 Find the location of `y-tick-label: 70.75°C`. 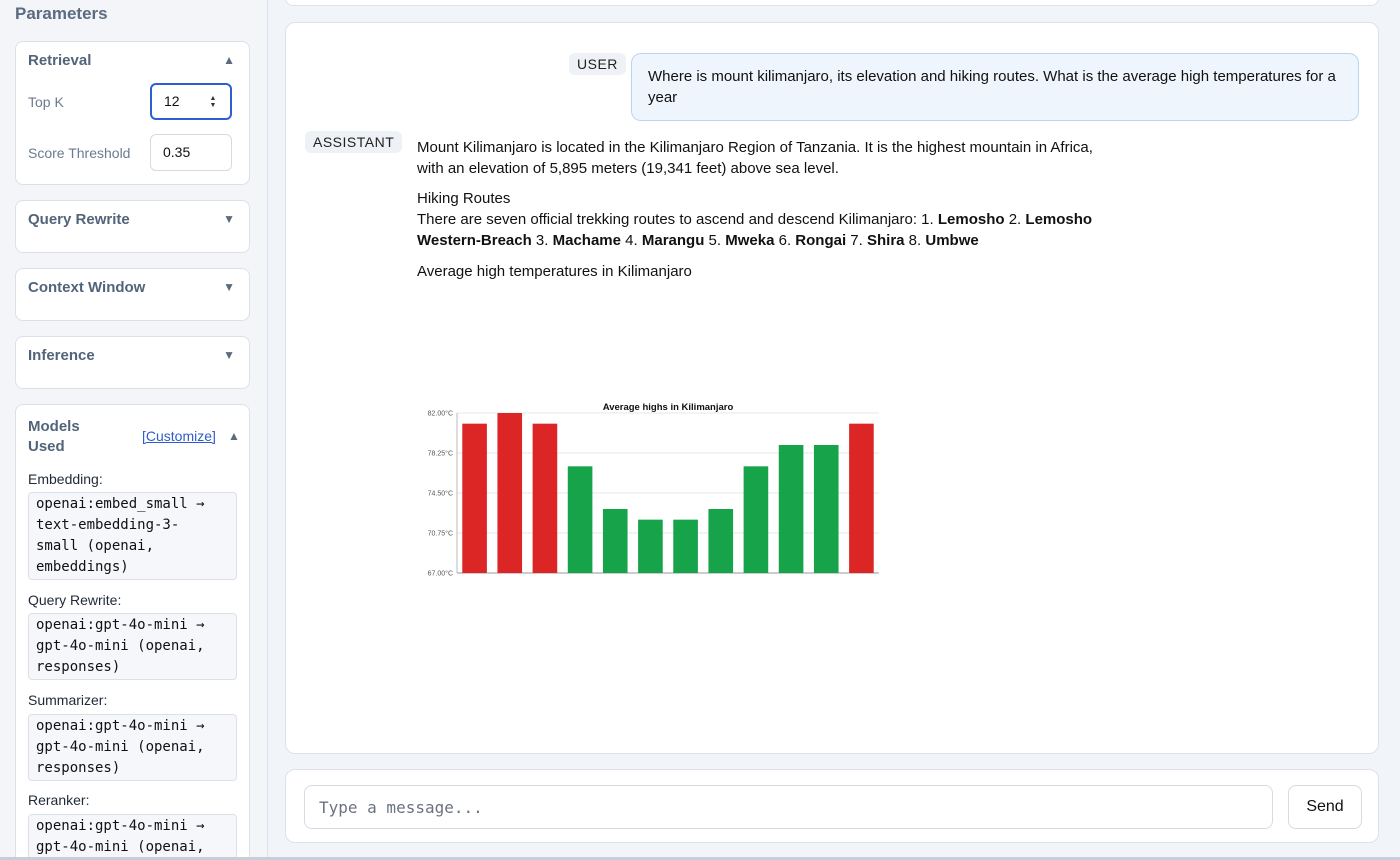

y-tick-label: 70.75°C is located at coordinates (440, 534).